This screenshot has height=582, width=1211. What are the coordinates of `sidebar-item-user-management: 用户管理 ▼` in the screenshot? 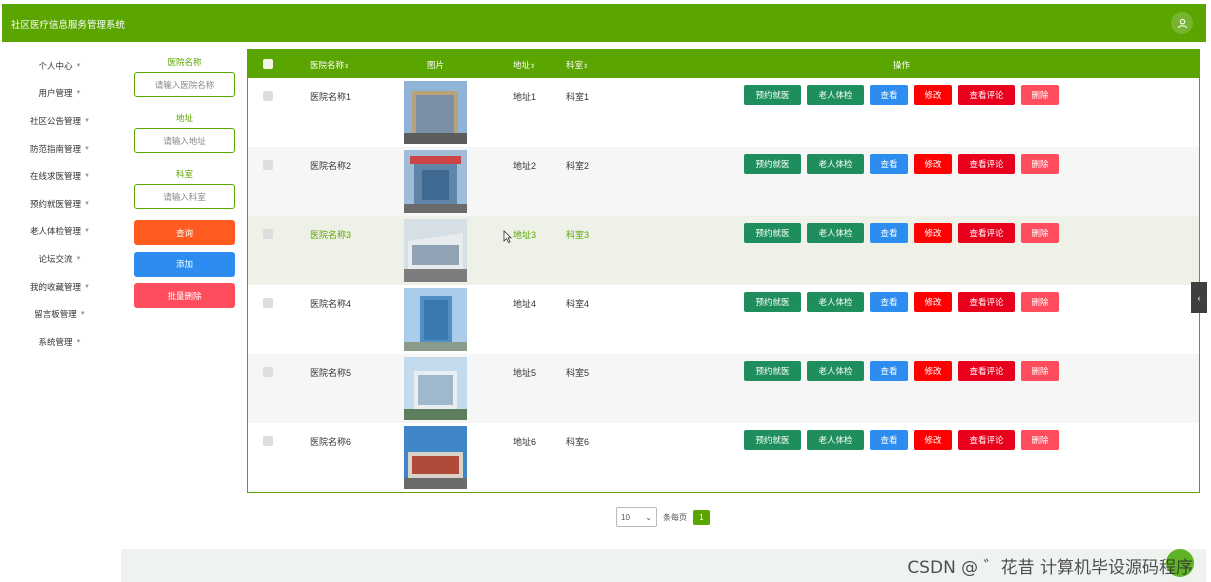 It's located at (60, 94).